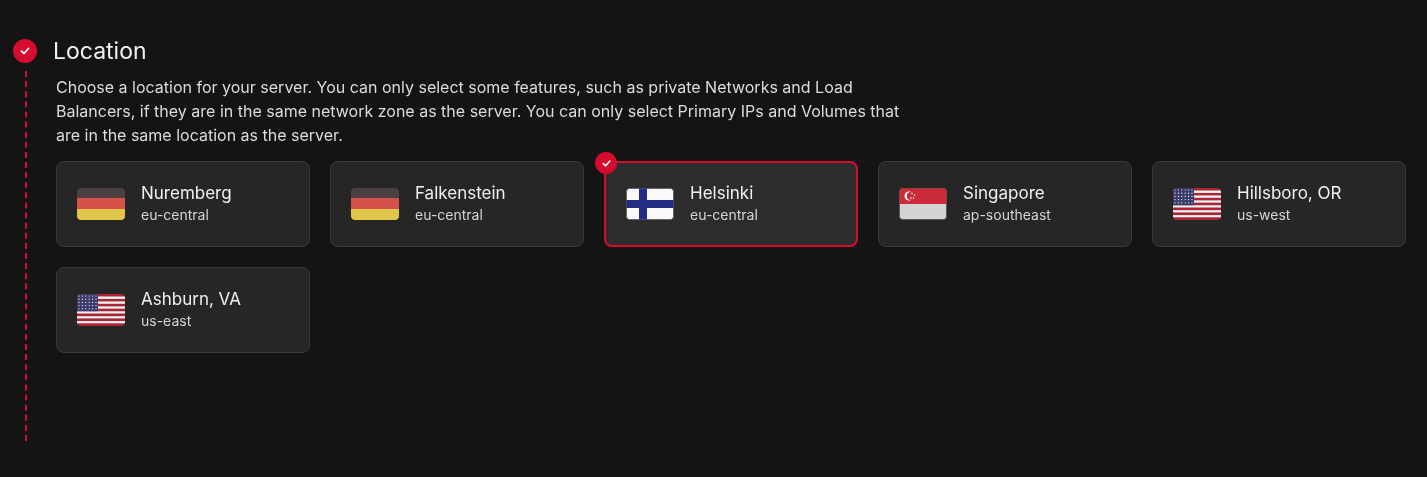  What do you see at coordinates (100, 51) in the screenshot?
I see `section-title: Location` at bounding box center [100, 51].